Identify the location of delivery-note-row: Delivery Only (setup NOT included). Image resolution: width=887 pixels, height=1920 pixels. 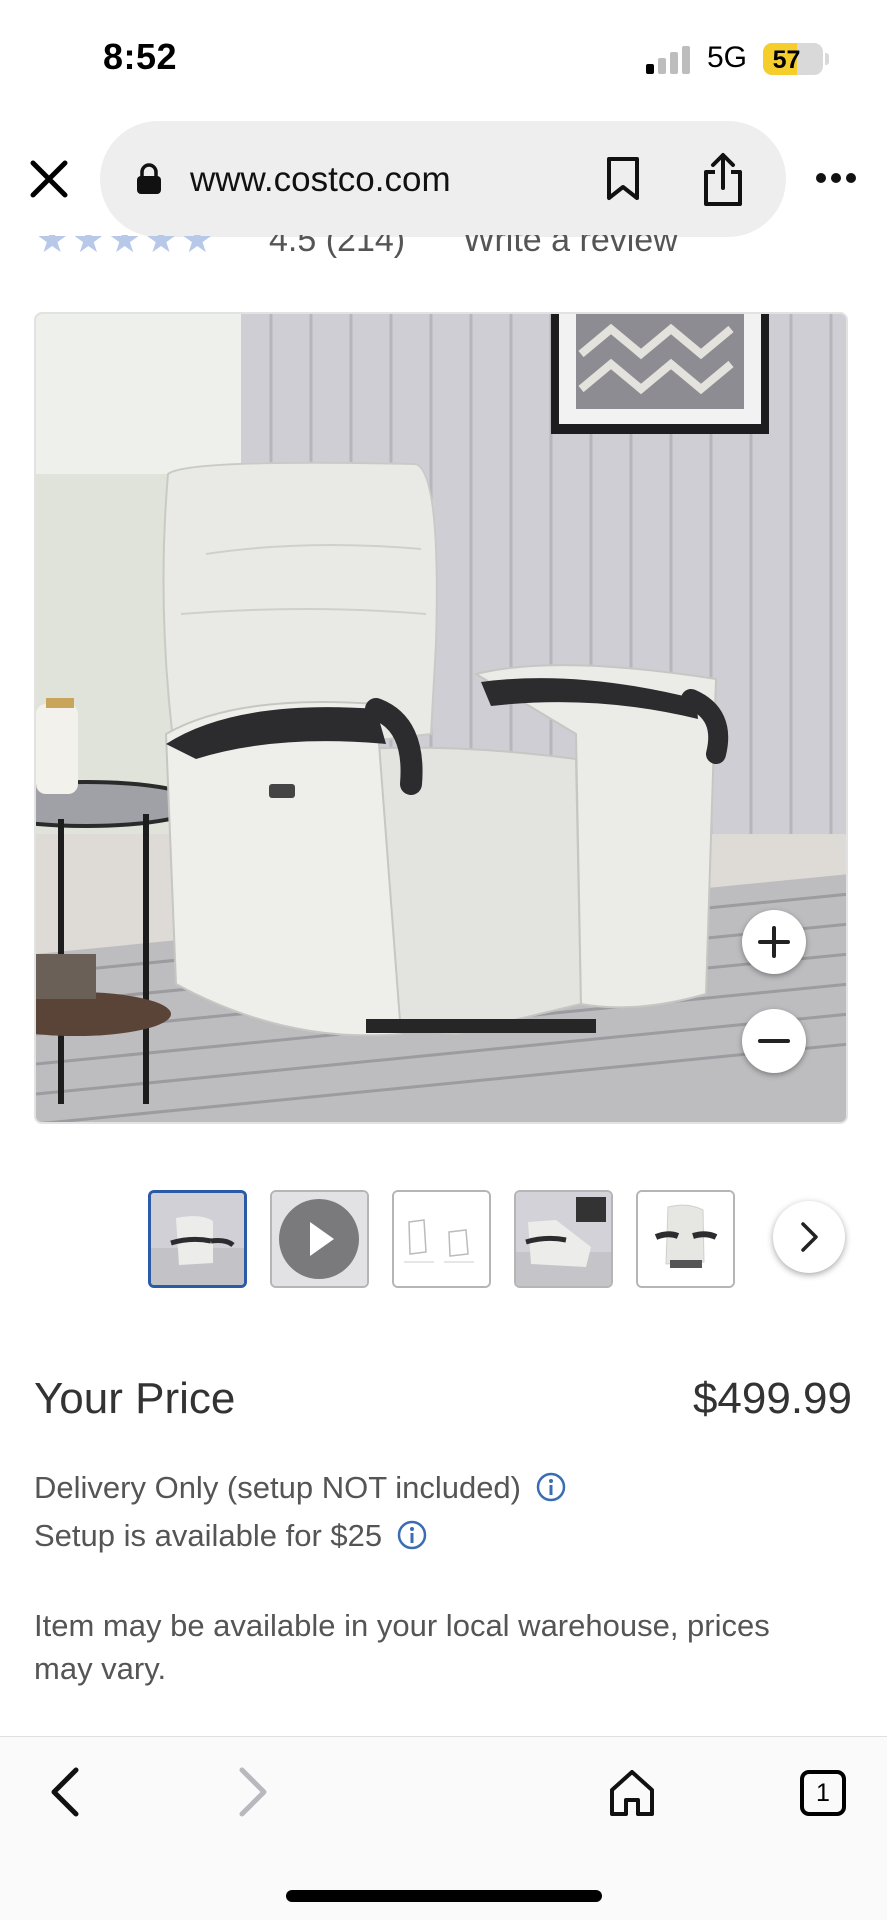
(300, 1488).